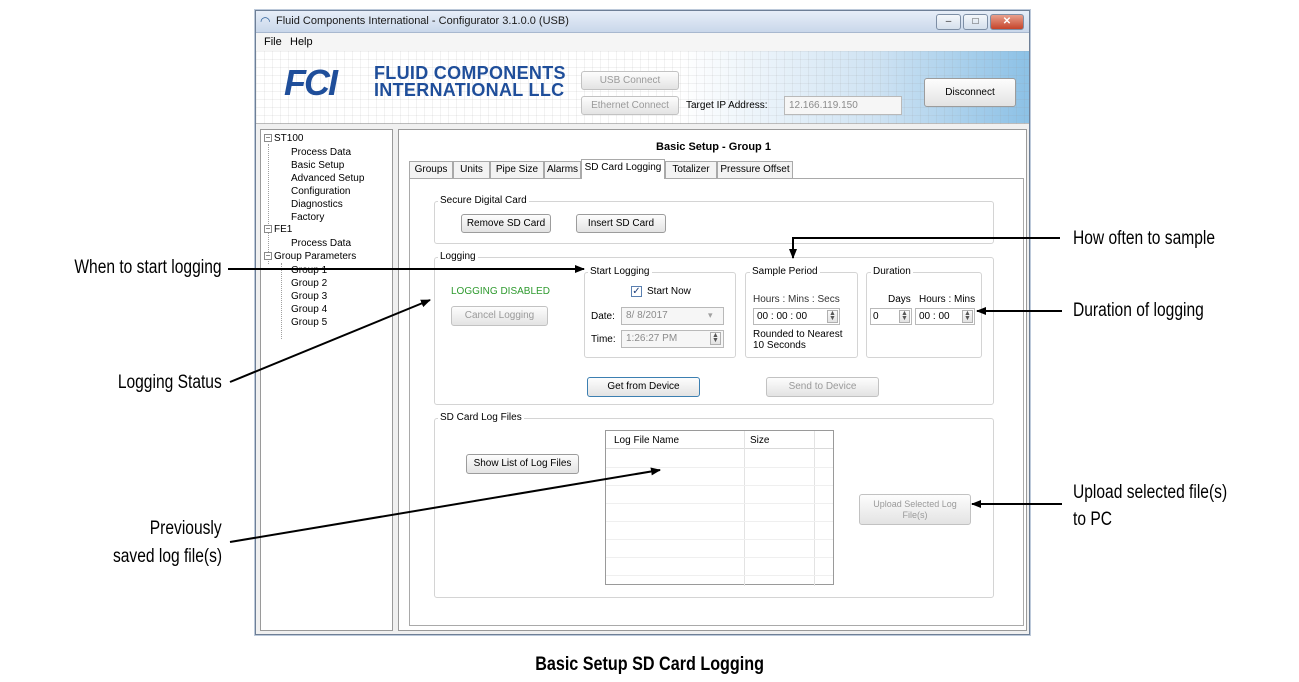 The image size is (1299, 682). What do you see at coordinates (1138, 310) in the screenshot?
I see `annotation-duration: Duration of logging` at bounding box center [1138, 310].